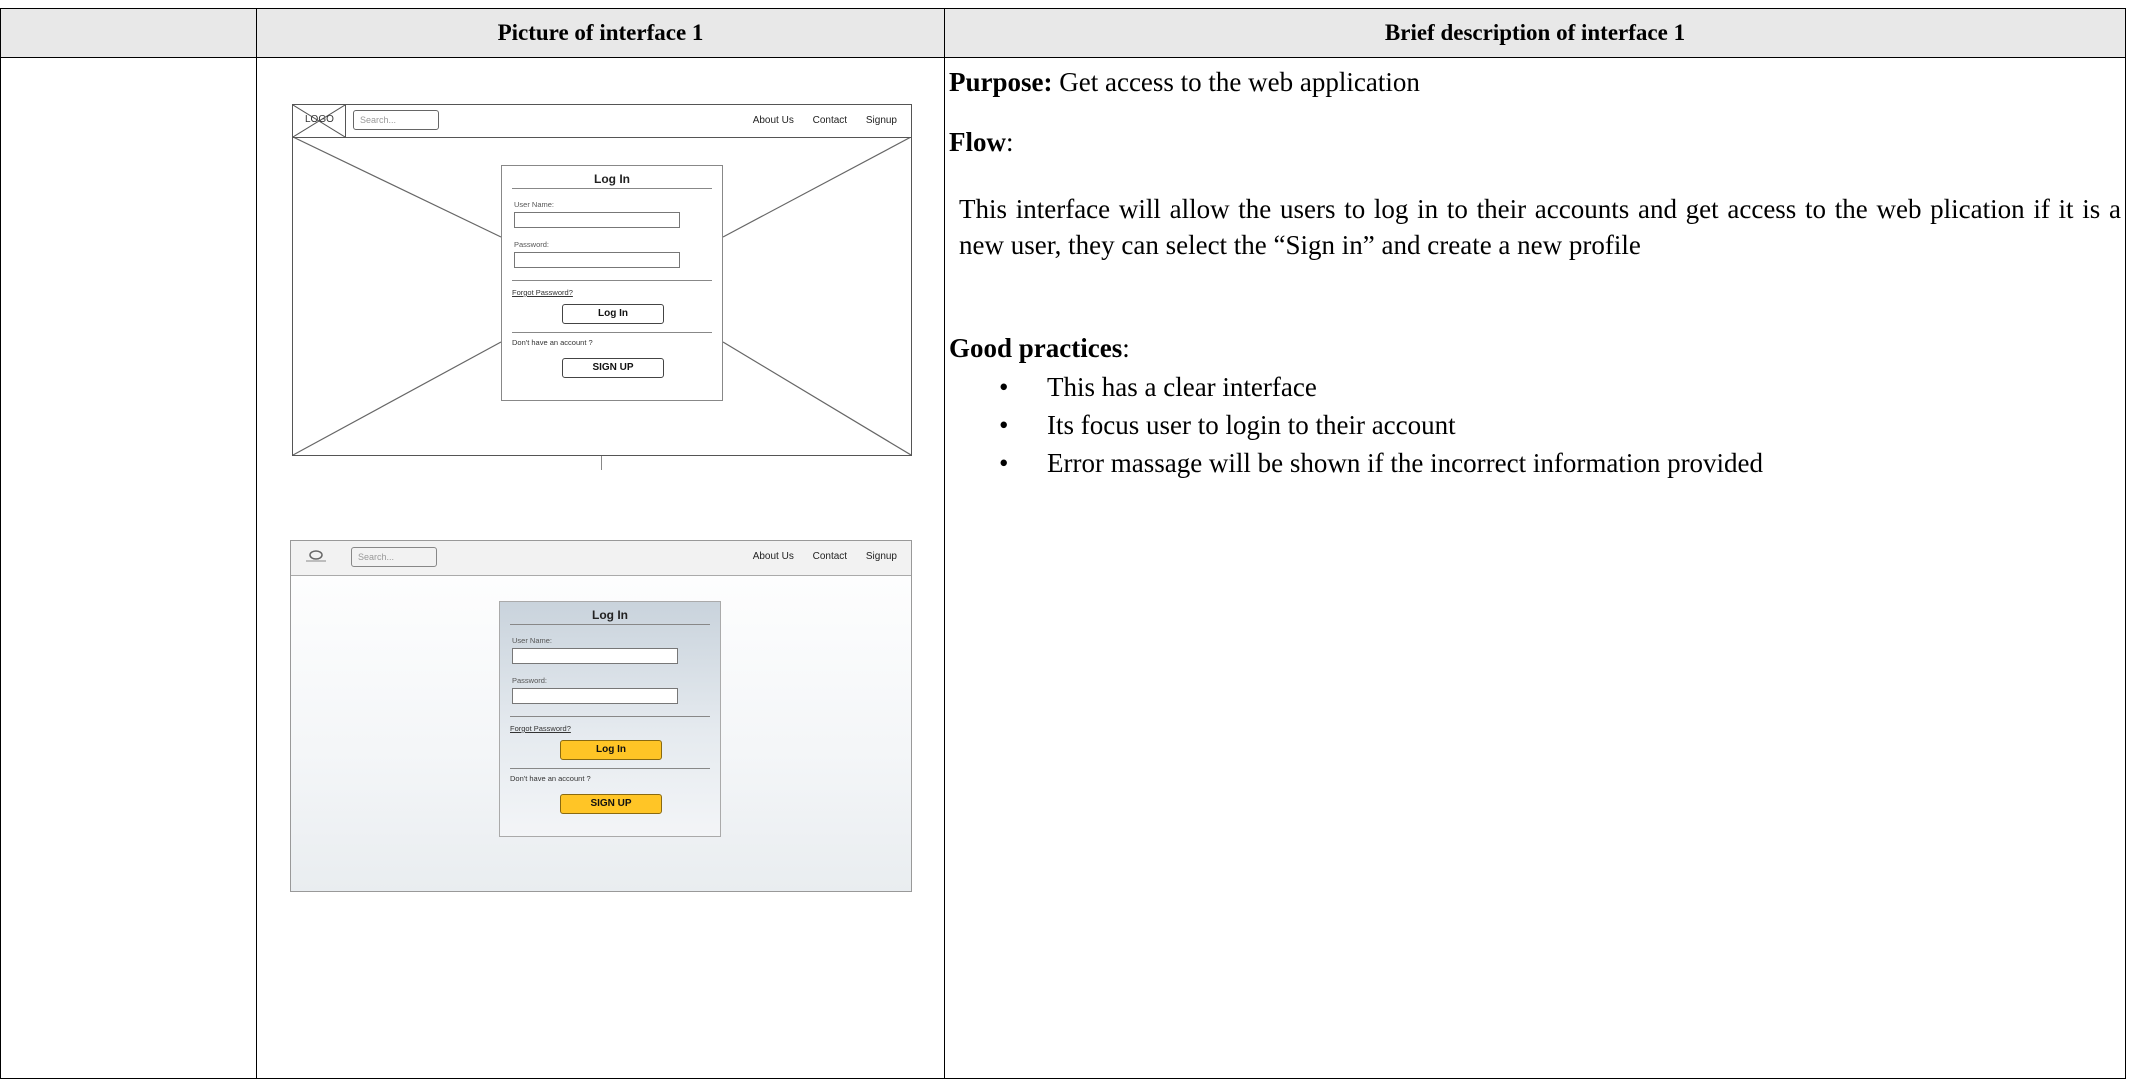 This screenshot has width=2134, height=1079. I want to click on list-item: This has a clear interface, so click(1560, 387).